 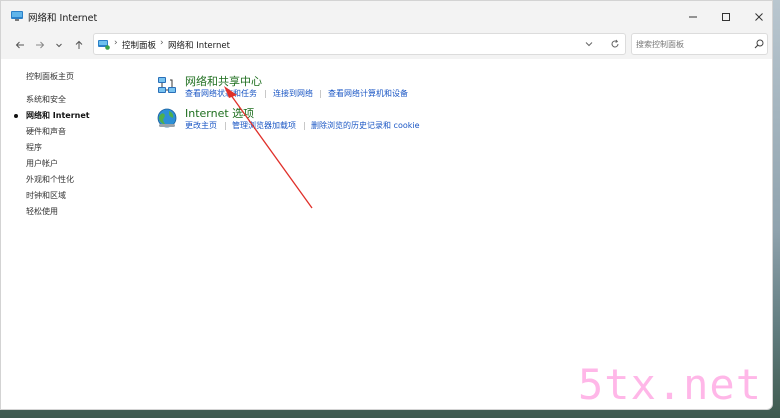 I want to click on sidebar-item-user-accounts: 用户帐户, so click(x=42, y=163).